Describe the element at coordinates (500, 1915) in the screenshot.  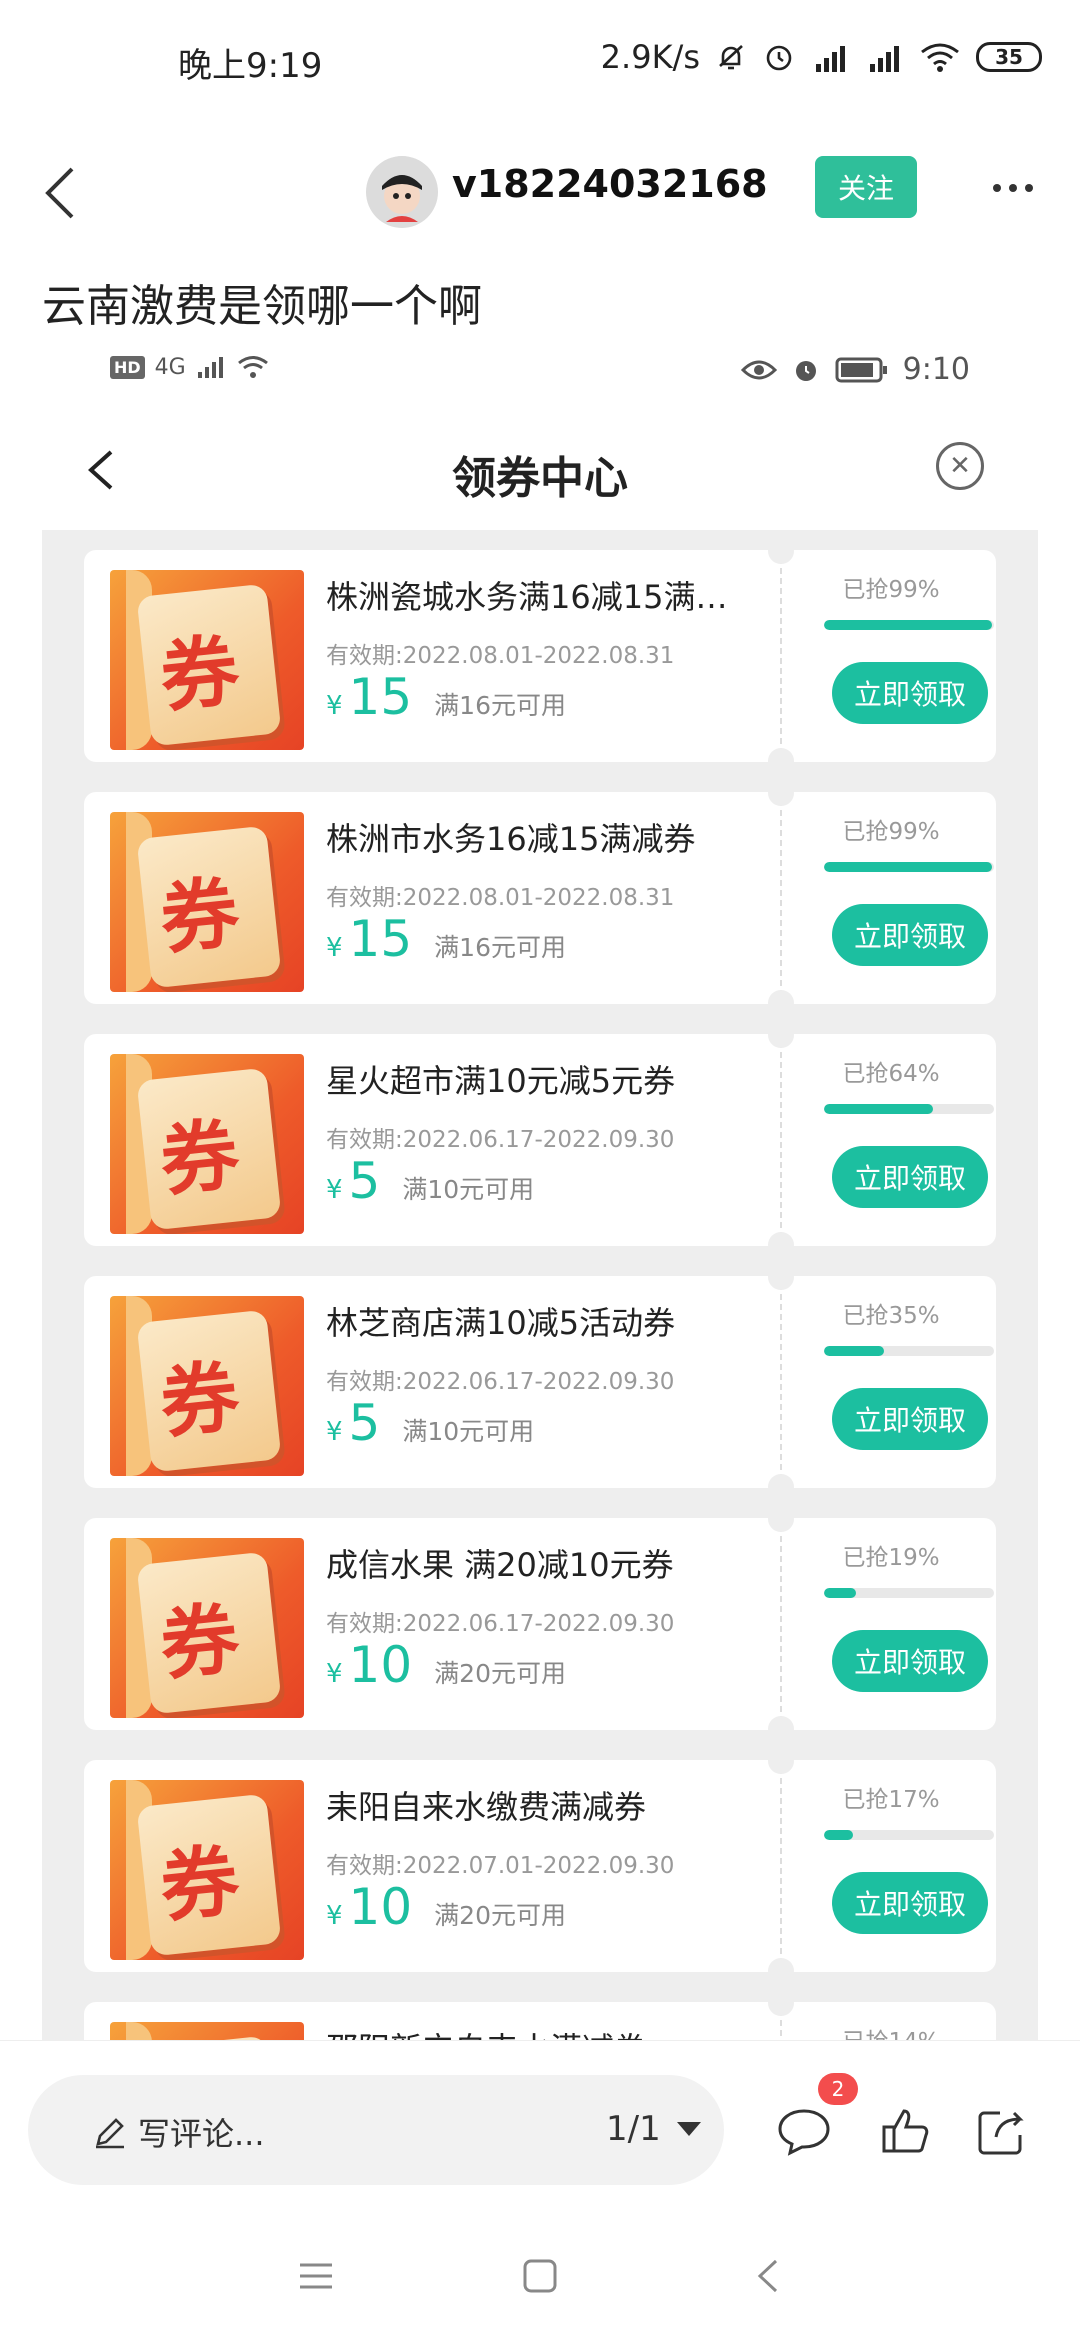
I see `coupon-condition: 满20元可用` at that location.